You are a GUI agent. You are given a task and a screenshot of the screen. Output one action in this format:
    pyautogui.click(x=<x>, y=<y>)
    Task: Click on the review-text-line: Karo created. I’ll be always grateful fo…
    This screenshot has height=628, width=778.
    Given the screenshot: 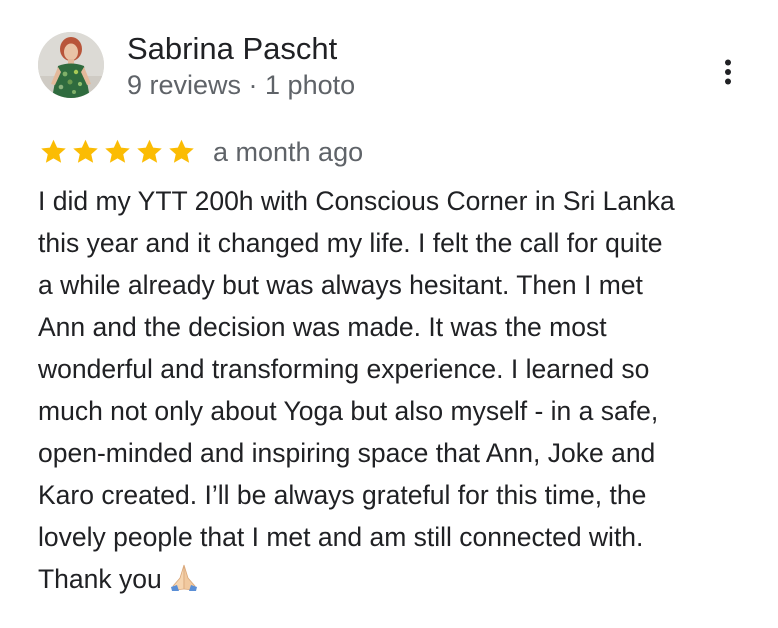 What is the action you would take?
    pyautogui.click(x=398, y=495)
    